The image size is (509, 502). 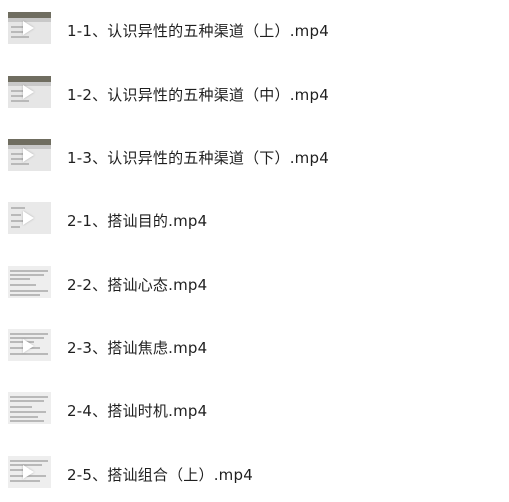 I want to click on file-item-2-2: 2-2、搭讪心态.mp4, so click(x=254, y=284).